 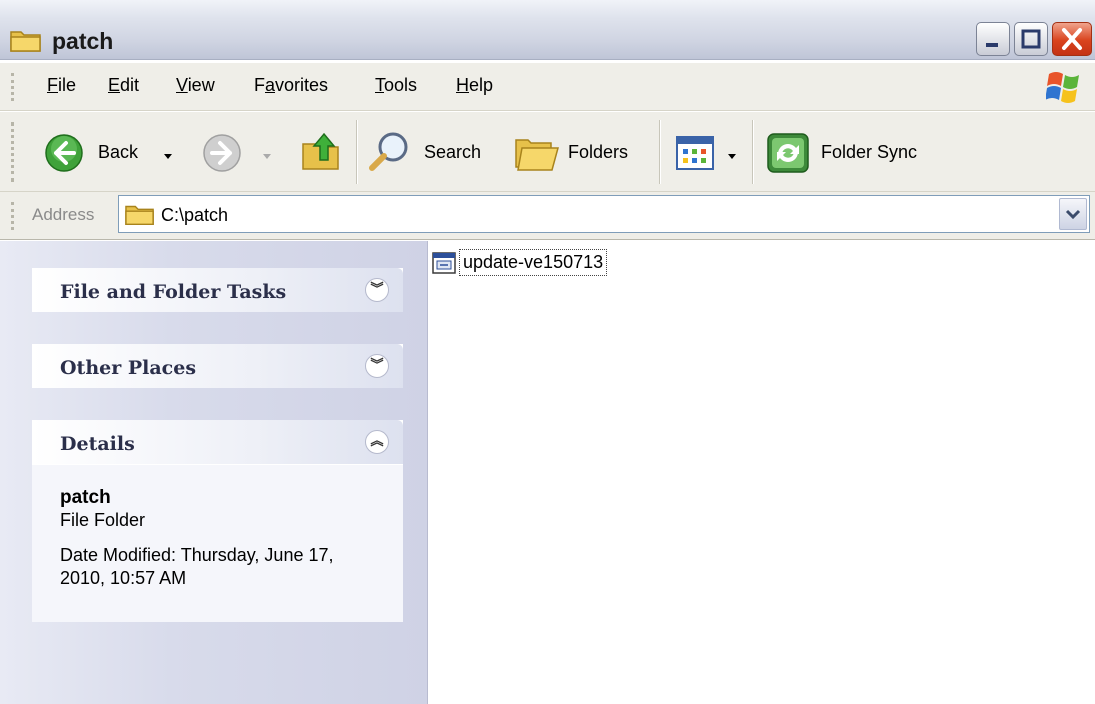 I want to click on title-bar: patch, so click(x=547, y=30).